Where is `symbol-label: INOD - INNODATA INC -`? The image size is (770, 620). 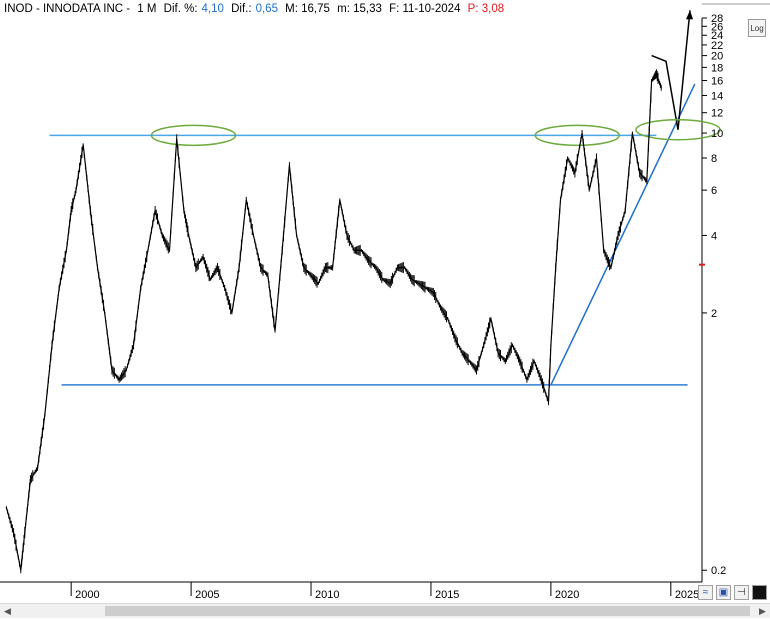
symbol-label: INOD - INNODATA INC - is located at coordinates (67, 9).